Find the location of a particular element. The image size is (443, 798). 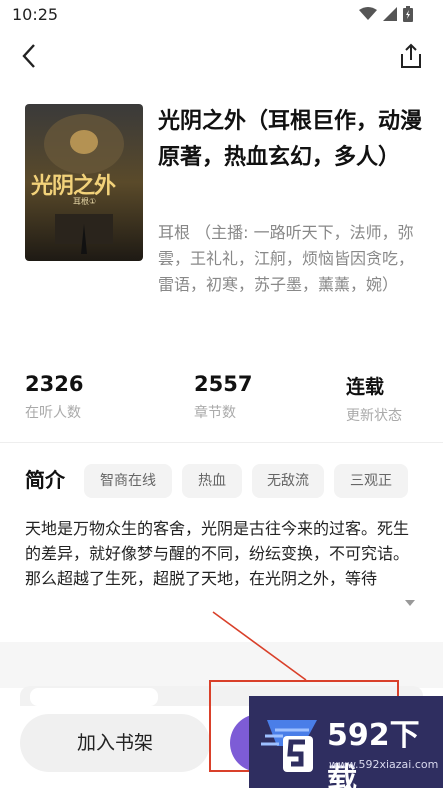

stat-label: 更新状态 is located at coordinates (374, 416).